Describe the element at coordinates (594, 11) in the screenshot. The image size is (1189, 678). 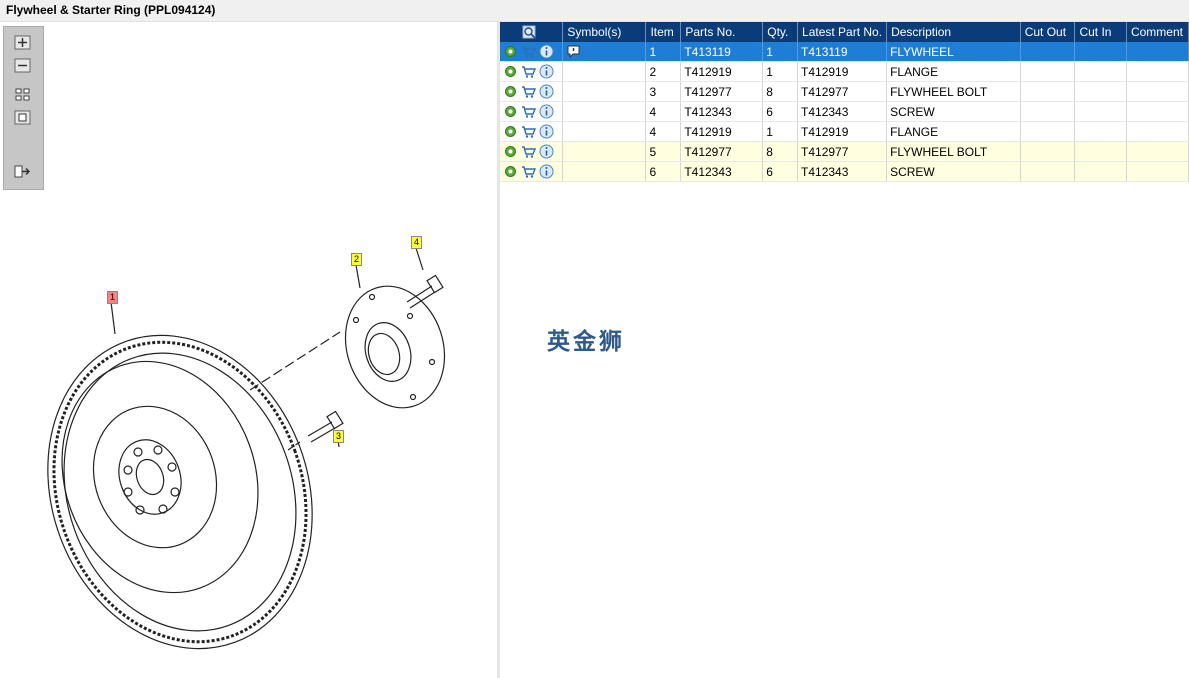
I see `title-bar: Flywheel & Starter Ring (PPL094124)` at that location.